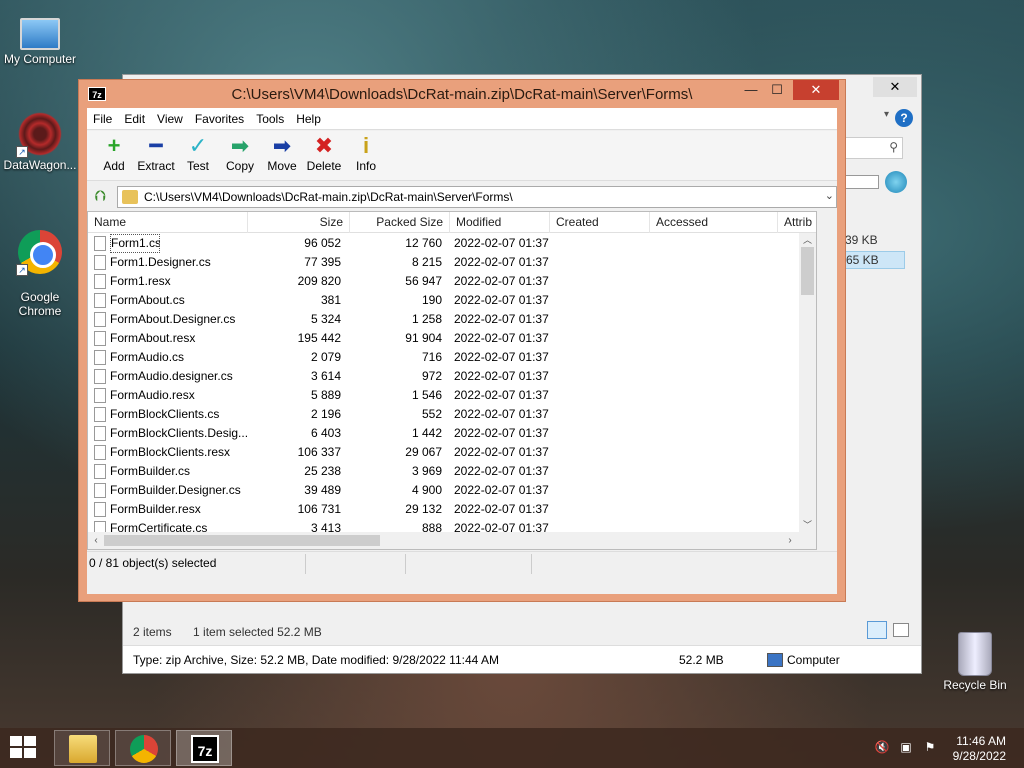  I want to click on 7zip-icon: 7z, so click(205, 749).